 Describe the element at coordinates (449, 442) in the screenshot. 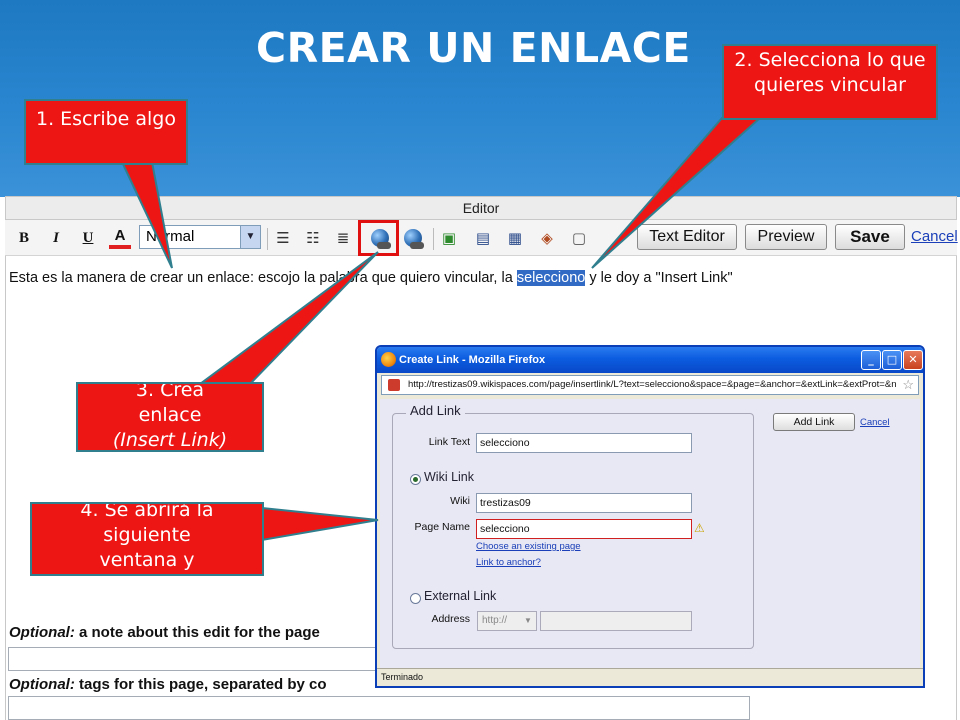

I see `link-text-label: Link Text` at that location.